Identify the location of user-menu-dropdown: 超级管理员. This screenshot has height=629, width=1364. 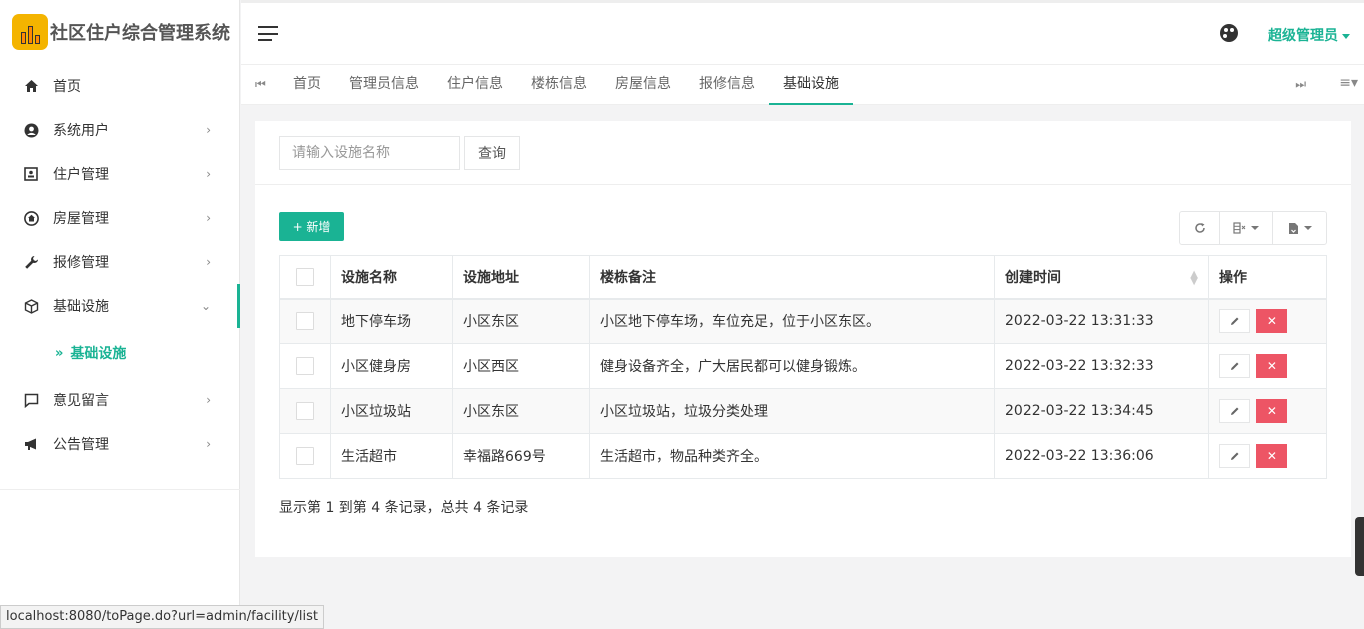
(1309, 35).